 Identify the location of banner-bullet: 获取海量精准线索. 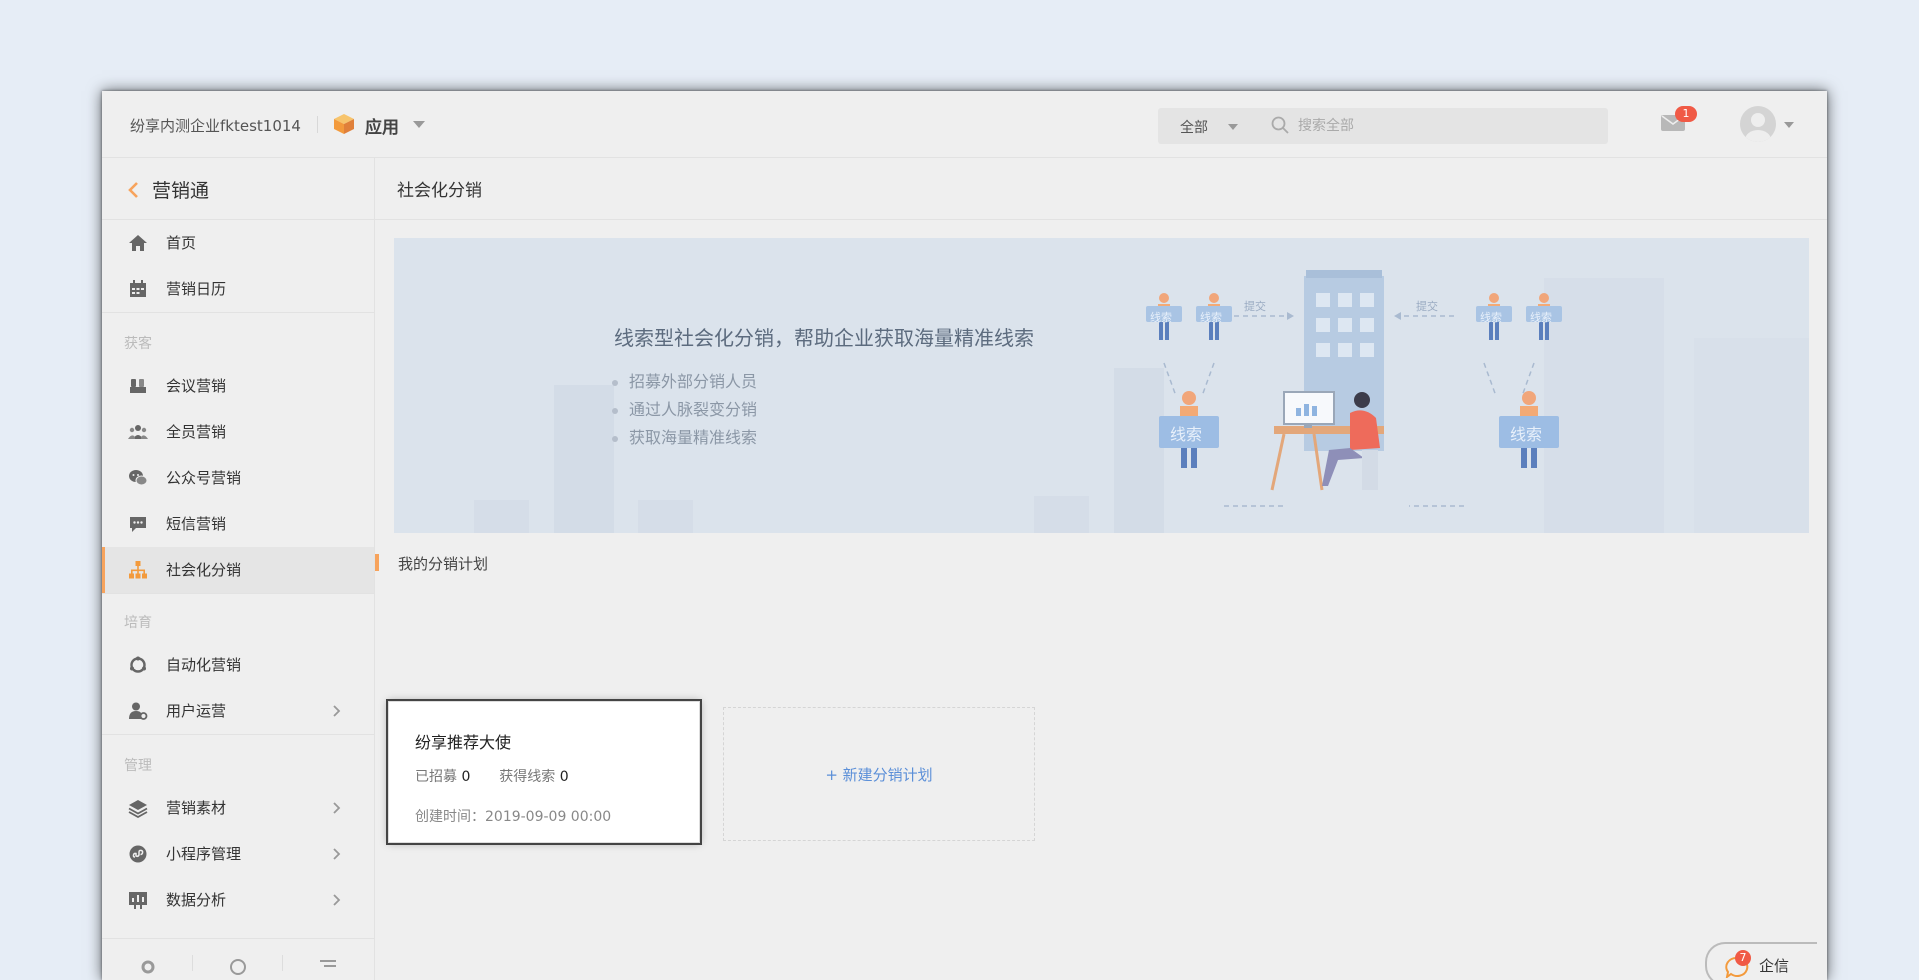
(684, 438).